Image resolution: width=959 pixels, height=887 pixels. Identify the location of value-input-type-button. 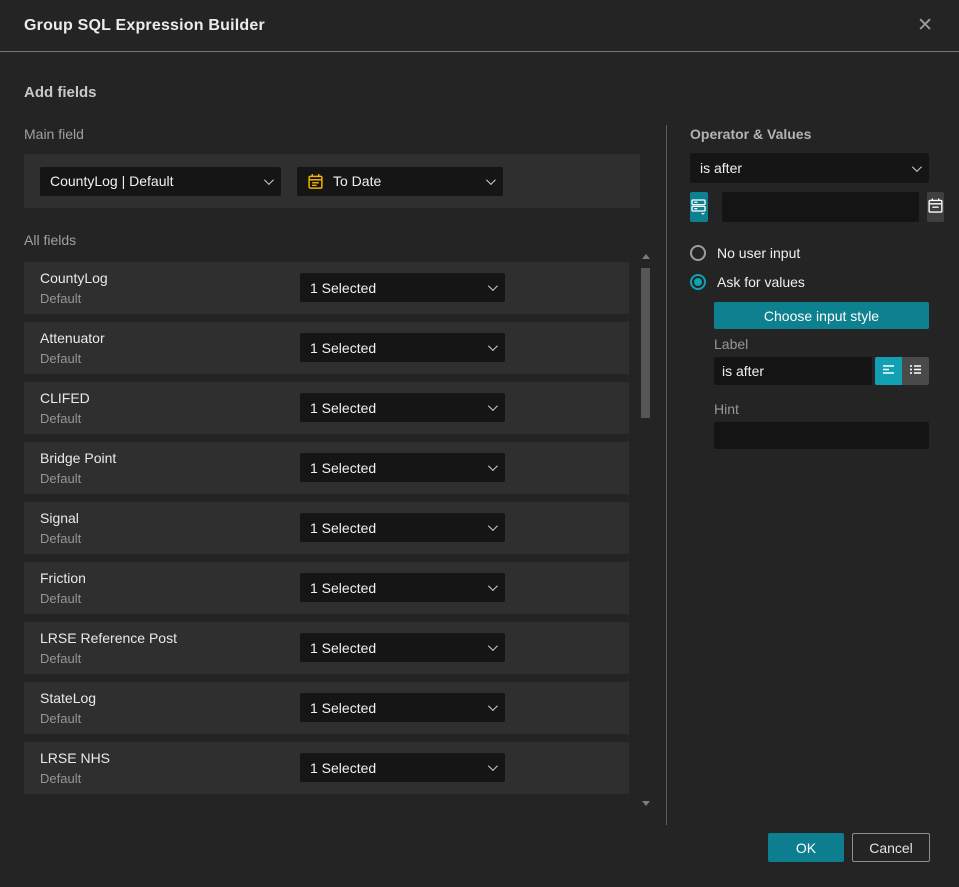
(699, 207).